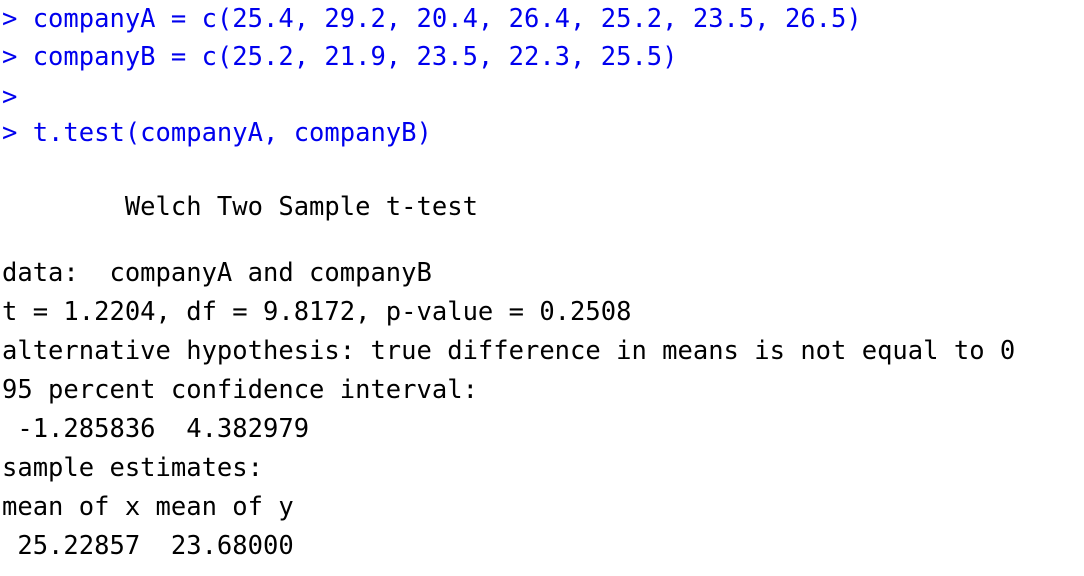  I want to click on console-line-input-ttest-call: > t.test(companyA, companyB), so click(217, 133).